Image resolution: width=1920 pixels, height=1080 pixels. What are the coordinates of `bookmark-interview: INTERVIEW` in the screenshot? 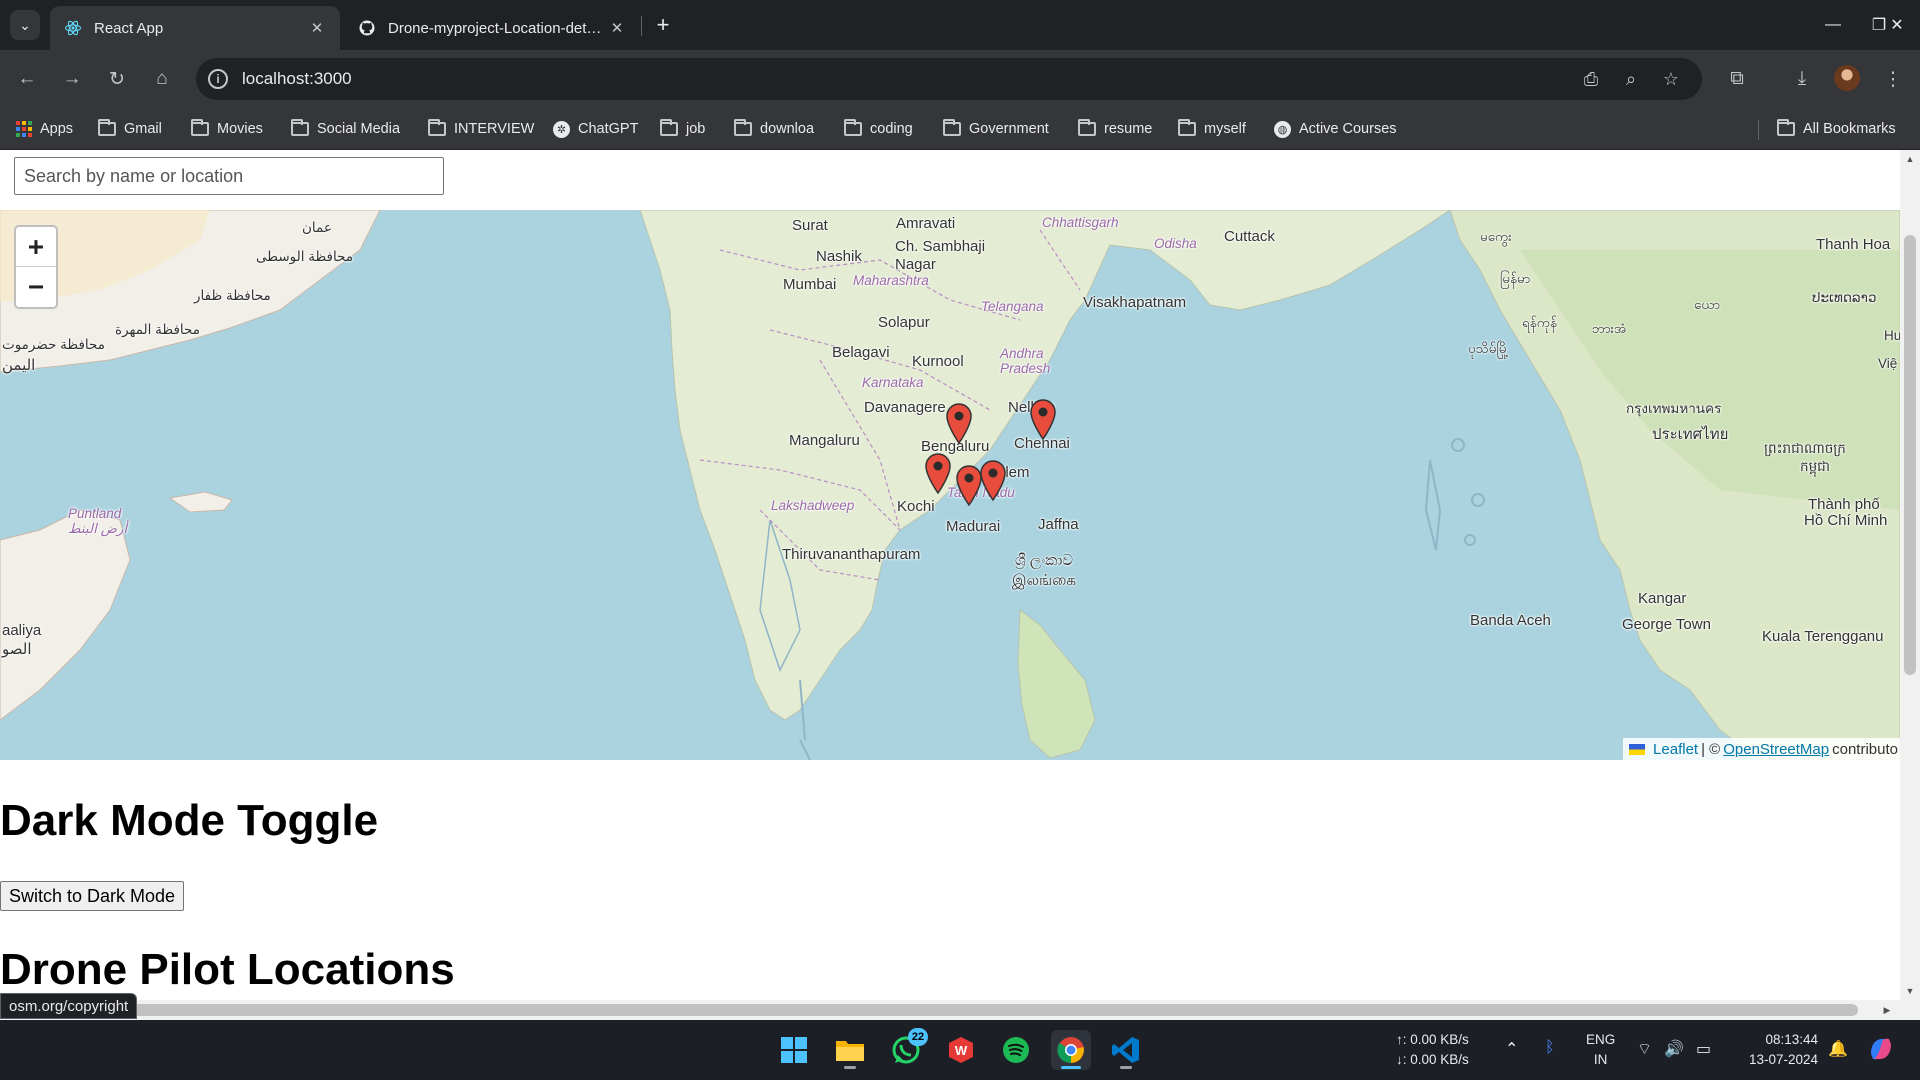 It's located at (481, 129).